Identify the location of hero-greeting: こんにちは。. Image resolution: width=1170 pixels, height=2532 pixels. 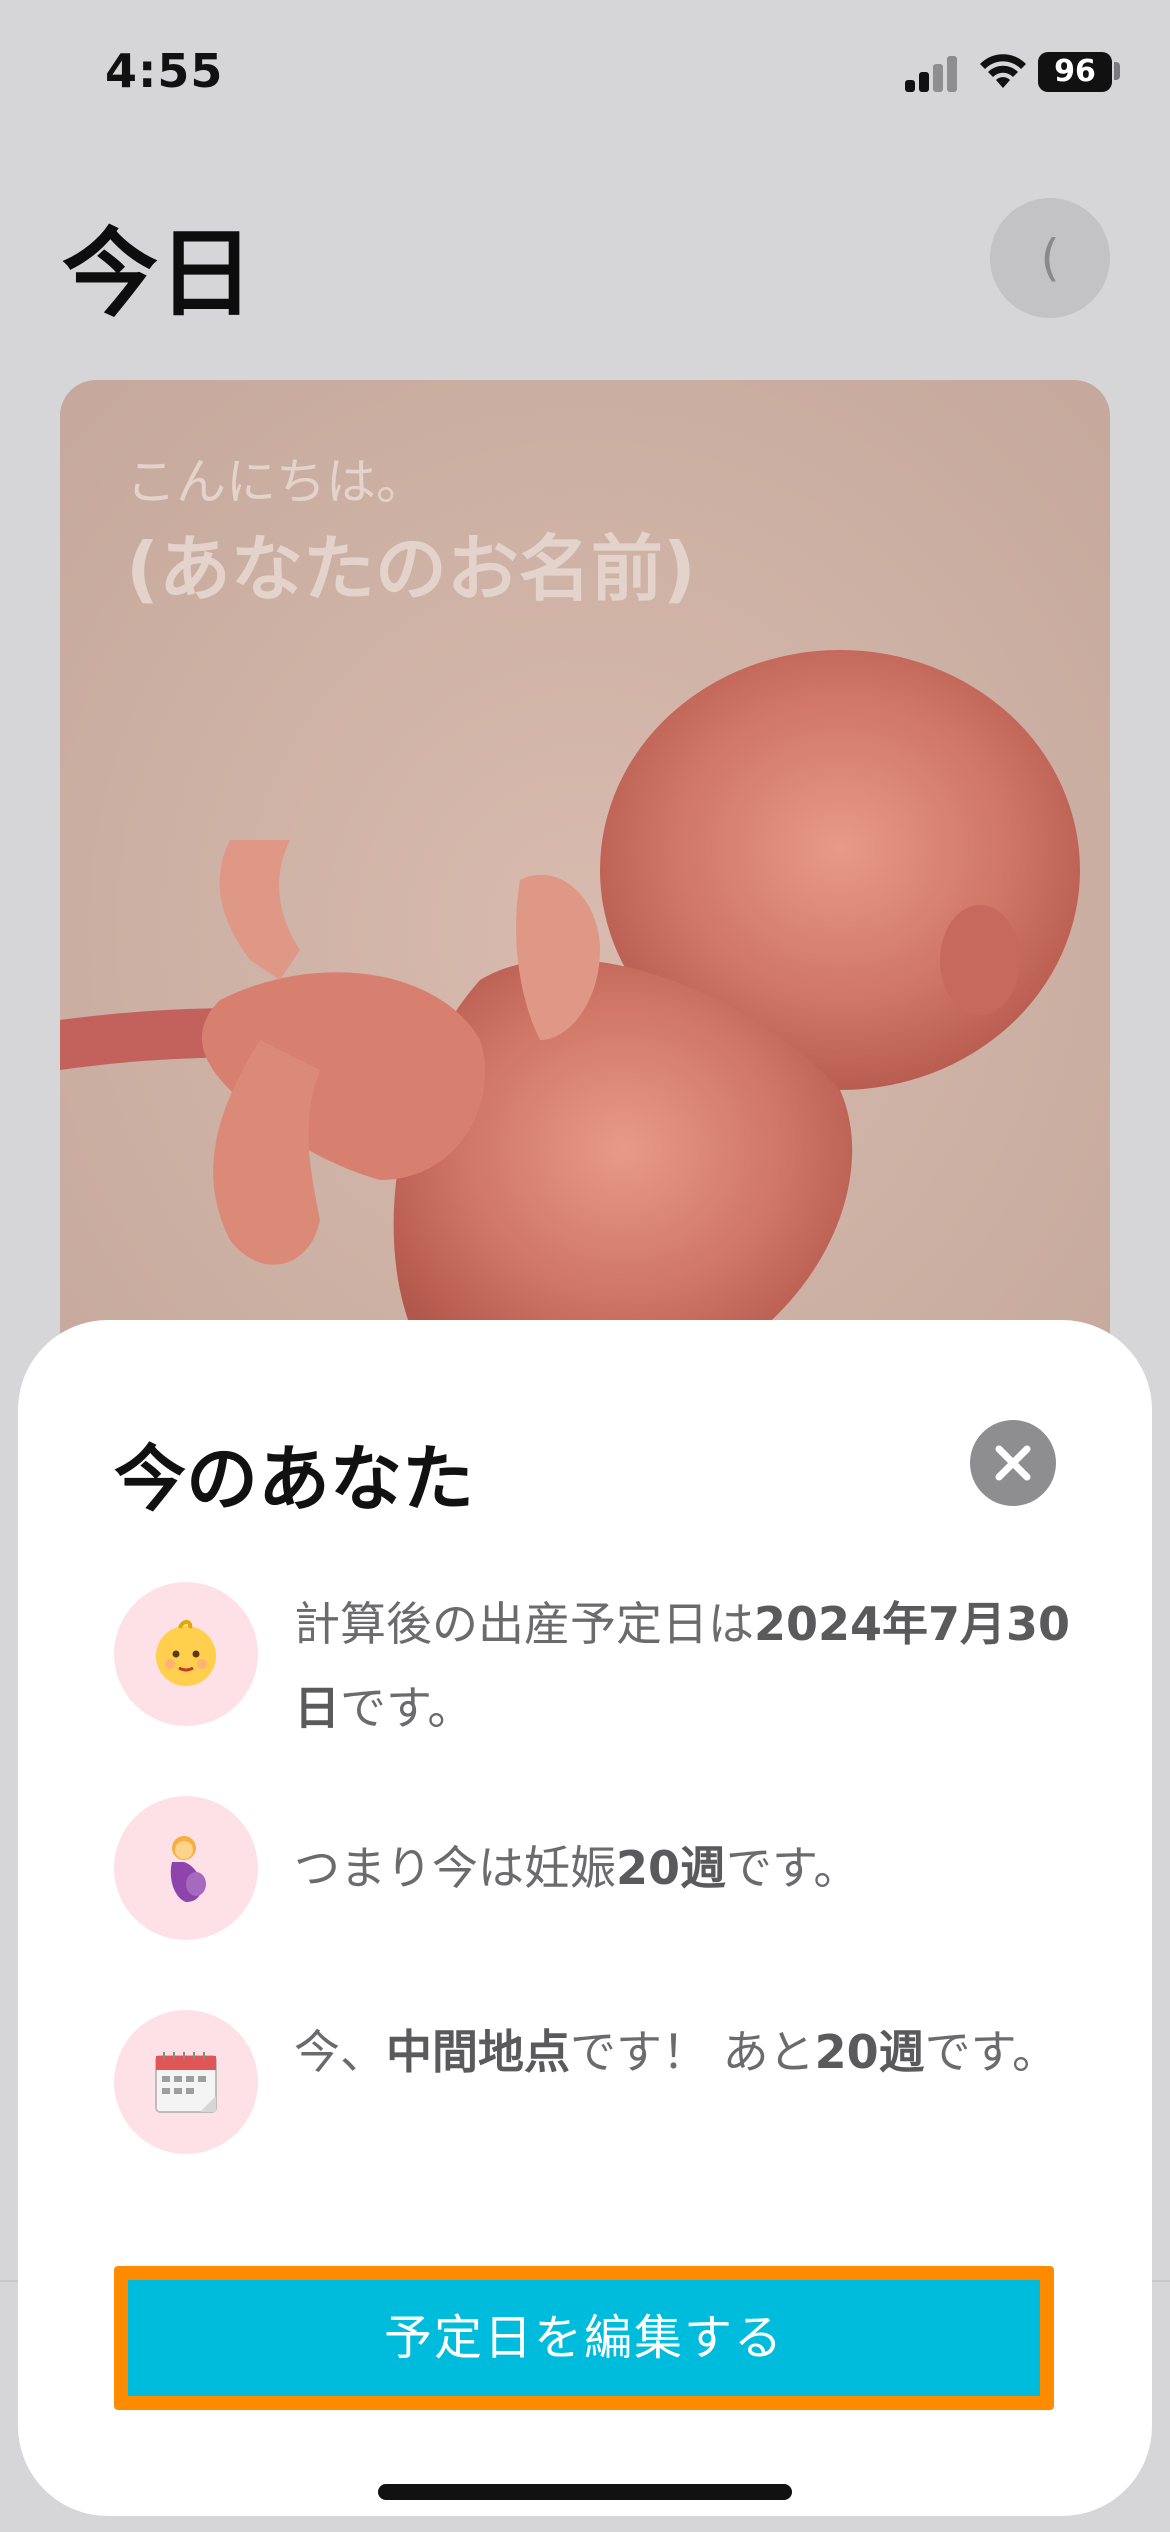
(276, 482).